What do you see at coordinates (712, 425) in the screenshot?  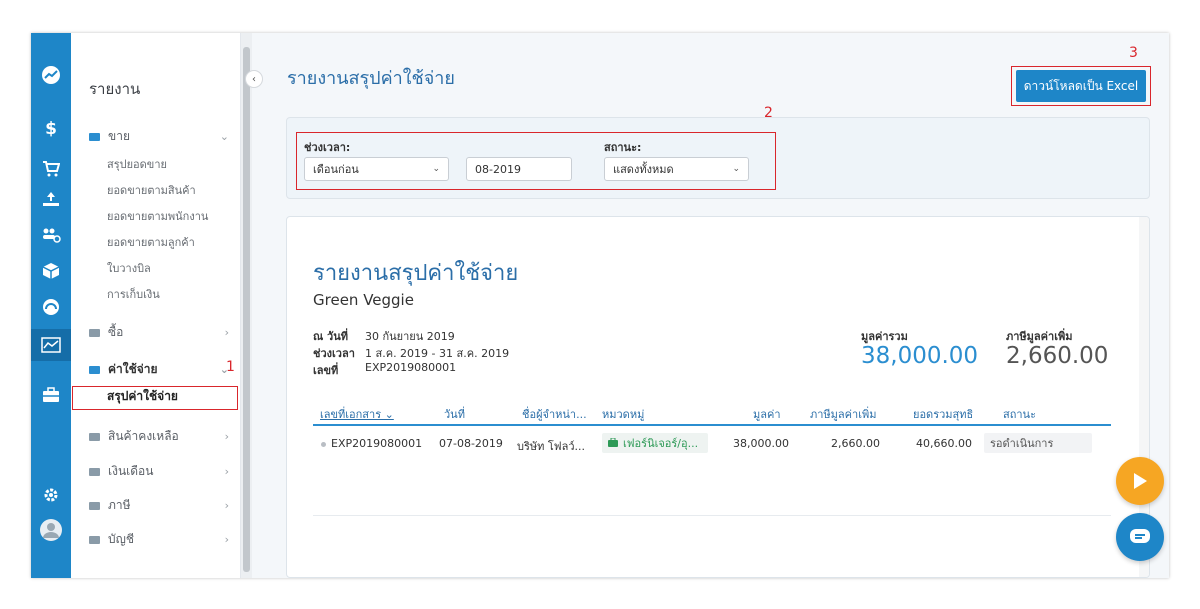 I see `table-header-divider` at bounding box center [712, 425].